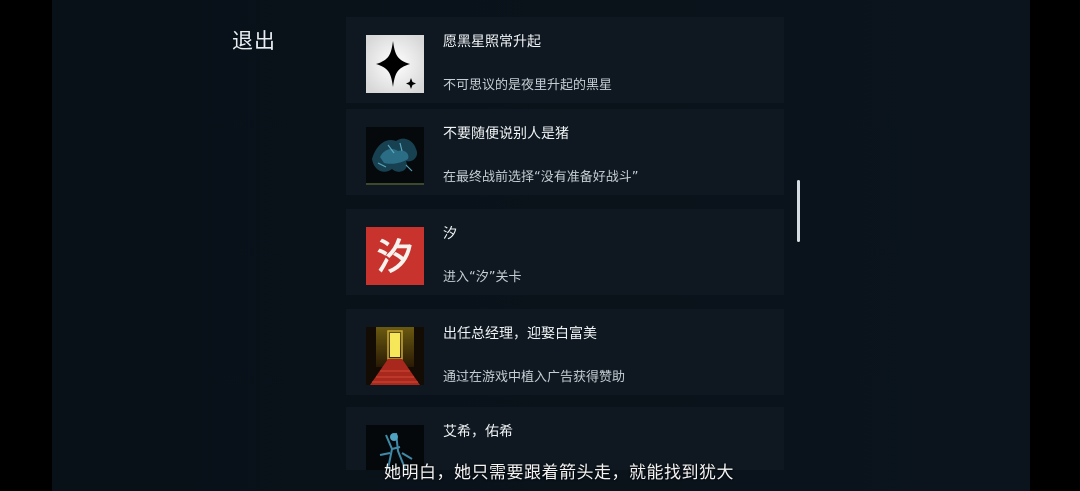  I want to click on achievement-title: 不要随便说别人是猪, so click(506, 134).